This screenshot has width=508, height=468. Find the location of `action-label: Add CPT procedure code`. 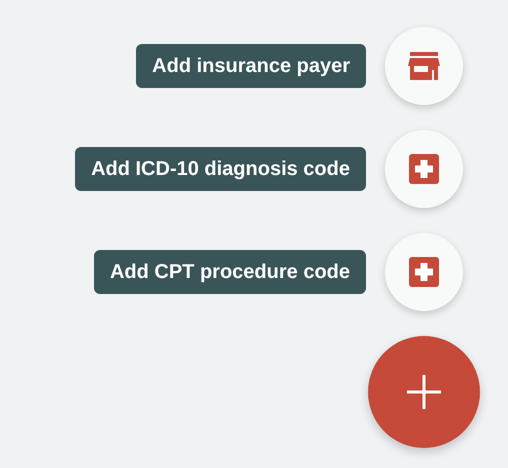

action-label: Add CPT procedure code is located at coordinates (230, 272).